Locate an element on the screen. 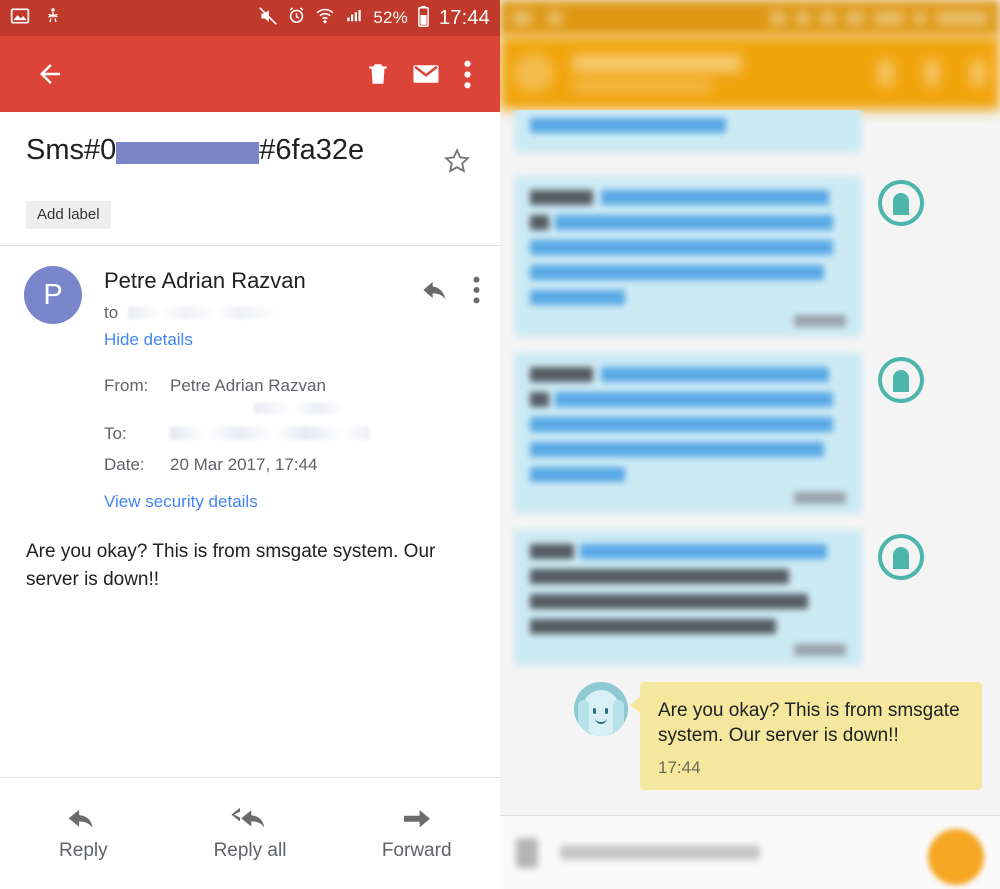 Image resolution: width=1000 pixels, height=889 pixels. subject-title: Sms#0 #6fa32e is located at coordinates (195, 150).